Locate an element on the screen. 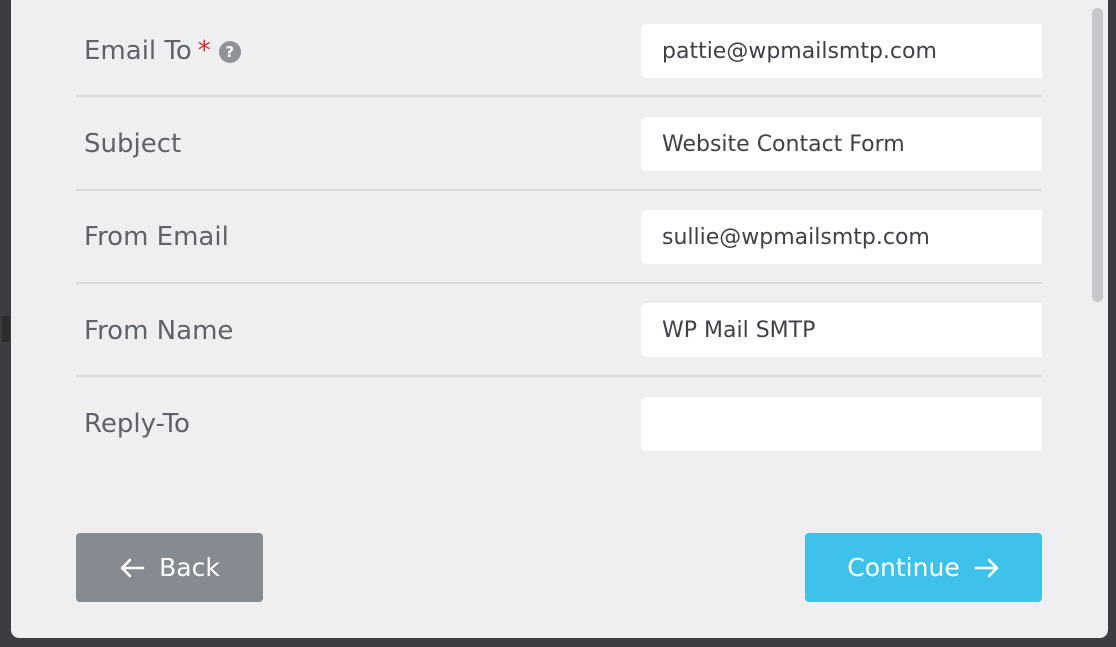 The height and width of the screenshot is (647, 1116). field-row-reply-to: Reply-To is located at coordinates (559, 423).